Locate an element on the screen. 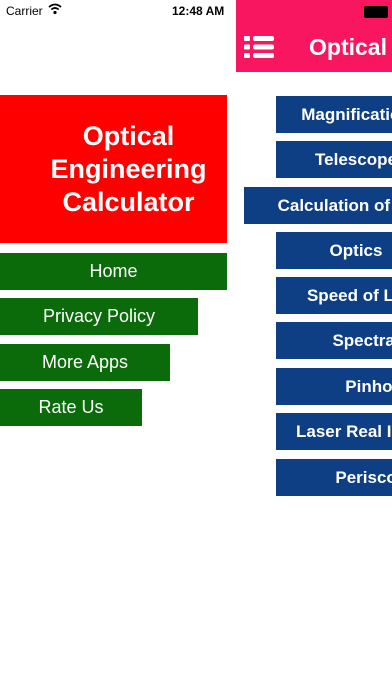 The image size is (392, 696). app-header: Optical Engineering Calculator is located at coordinates (314, 47).